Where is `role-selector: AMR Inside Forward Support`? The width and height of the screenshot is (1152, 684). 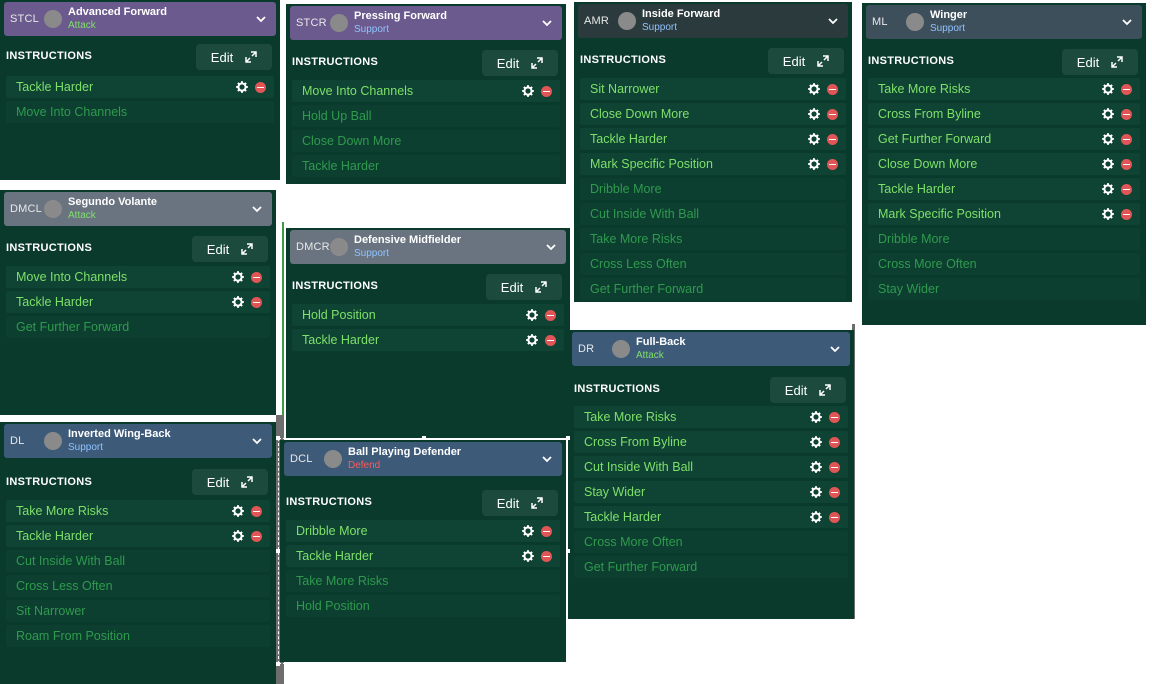 role-selector: AMR Inside Forward Support is located at coordinates (713, 21).